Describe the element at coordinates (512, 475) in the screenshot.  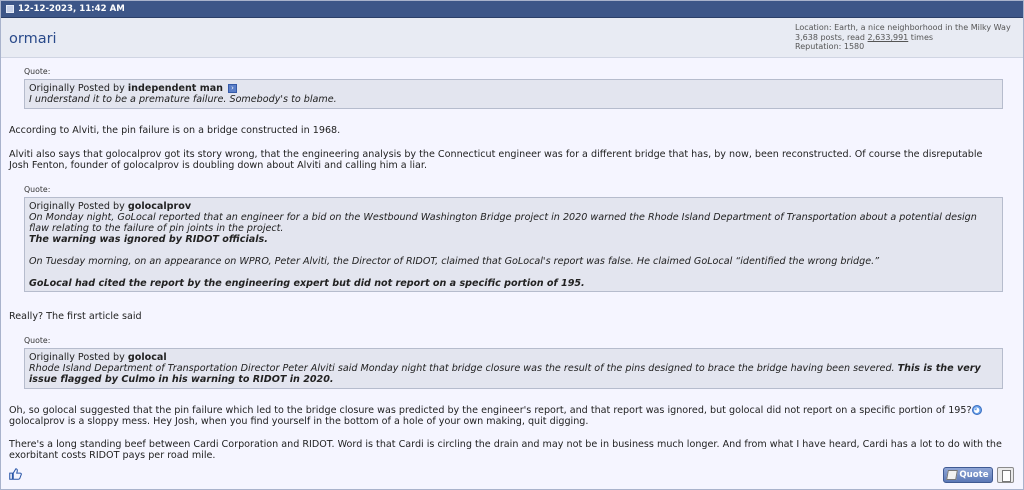
I see `post-footer: Quote` at that location.